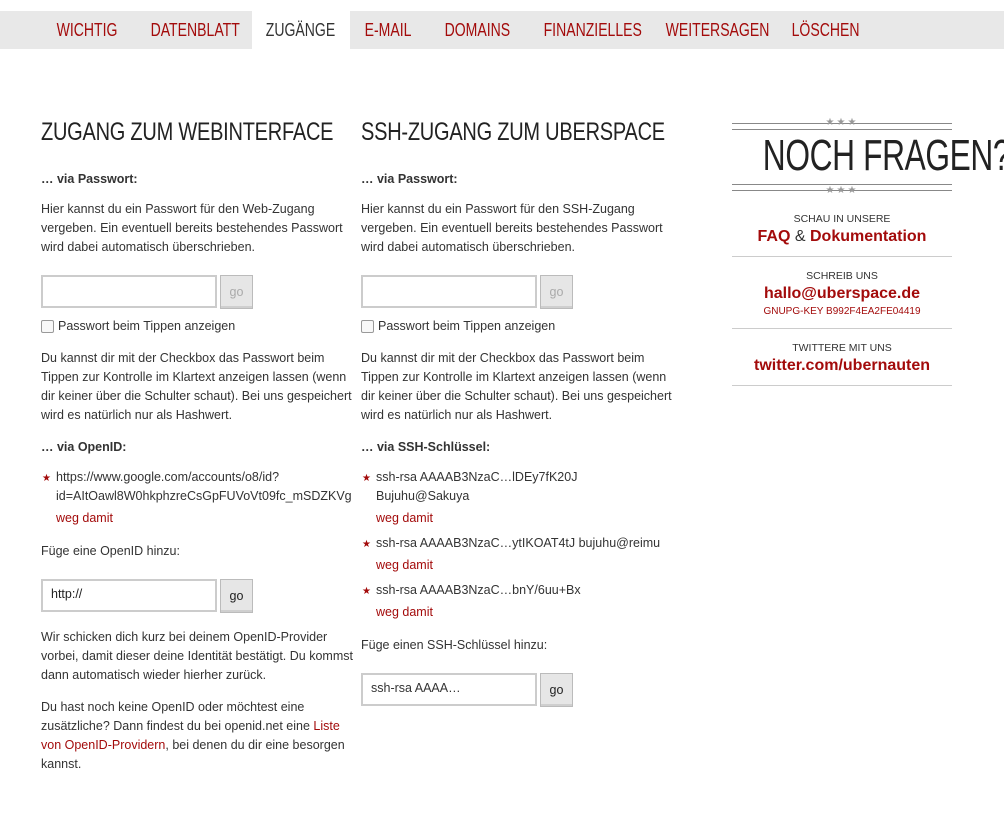 Image resolution: width=1004 pixels, height=820 pixels. What do you see at coordinates (449, 291) in the screenshot?
I see `ssh-password-input` at bounding box center [449, 291].